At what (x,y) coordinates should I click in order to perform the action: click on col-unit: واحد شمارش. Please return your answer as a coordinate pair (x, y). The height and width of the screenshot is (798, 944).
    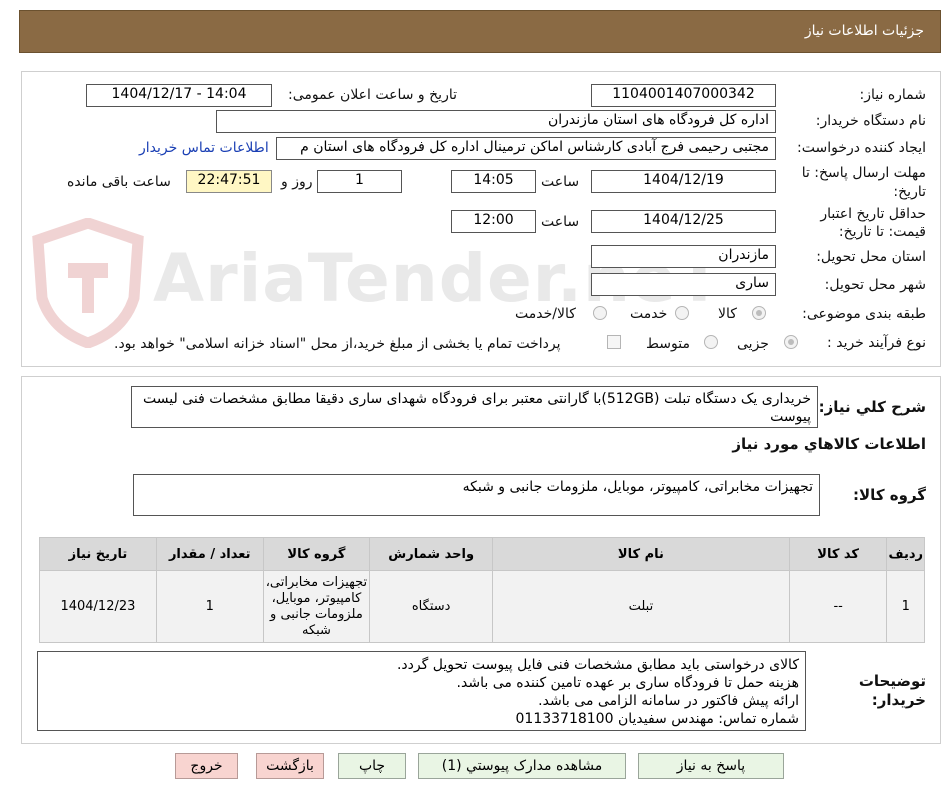
    Looking at the image, I should click on (431, 554).